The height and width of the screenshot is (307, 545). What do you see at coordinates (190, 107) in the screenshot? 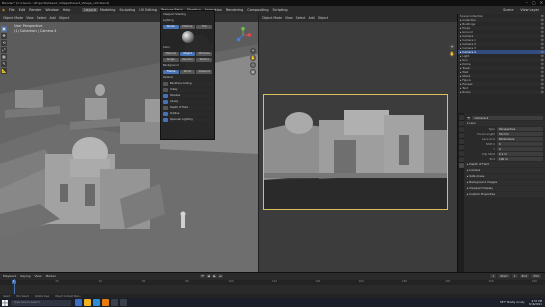
I see `option-depth-of-field: Depth of Field` at bounding box center [190, 107].